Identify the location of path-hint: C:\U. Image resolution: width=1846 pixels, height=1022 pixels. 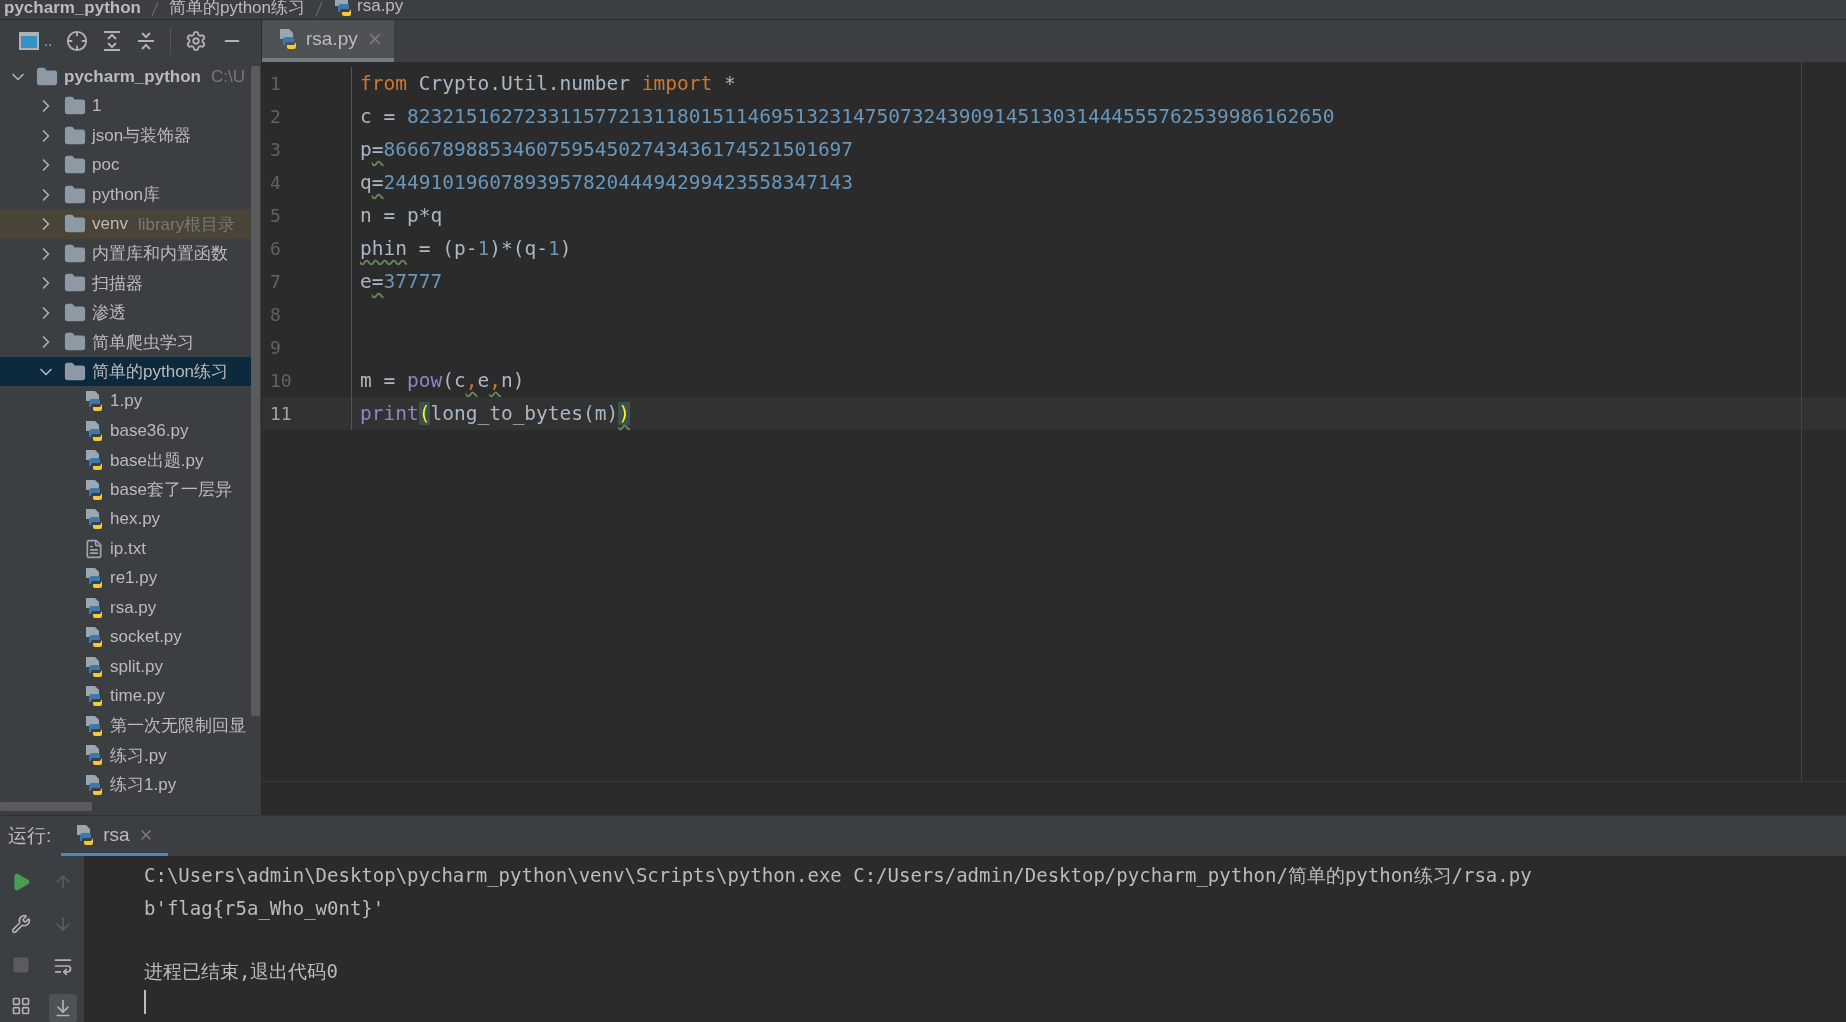
(228, 76).